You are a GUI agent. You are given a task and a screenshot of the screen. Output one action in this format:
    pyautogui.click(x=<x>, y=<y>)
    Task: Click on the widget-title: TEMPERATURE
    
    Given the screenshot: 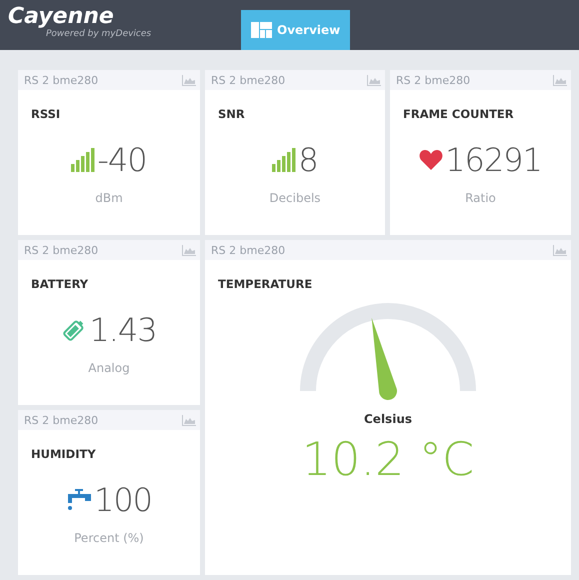 What is the action you would take?
    pyautogui.click(x=265, y=284)
    